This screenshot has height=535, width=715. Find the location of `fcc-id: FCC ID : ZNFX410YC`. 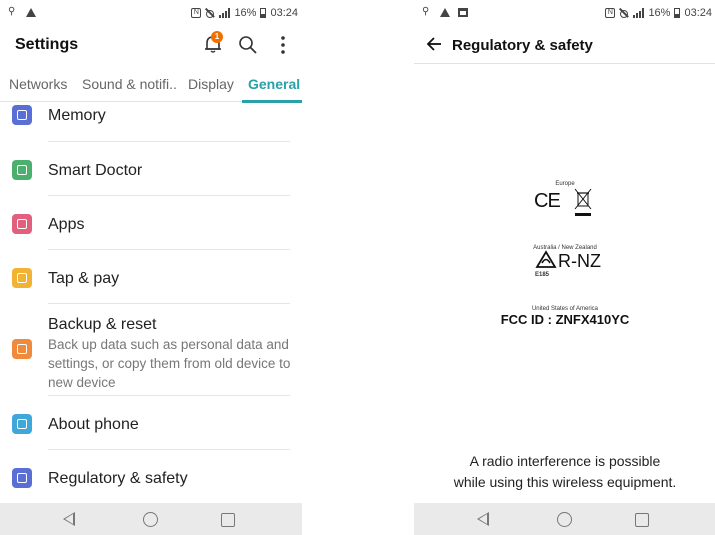

fcc-id: FCC ID : ZNFX410YC is located at coordinates (565, 319).